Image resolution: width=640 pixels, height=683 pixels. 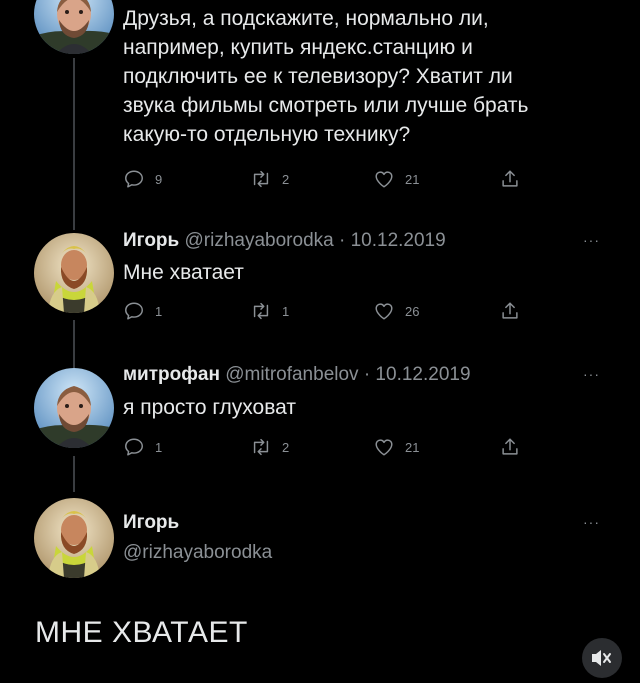 I want to click on retweet-count: 1, so click(x=286, y=311).